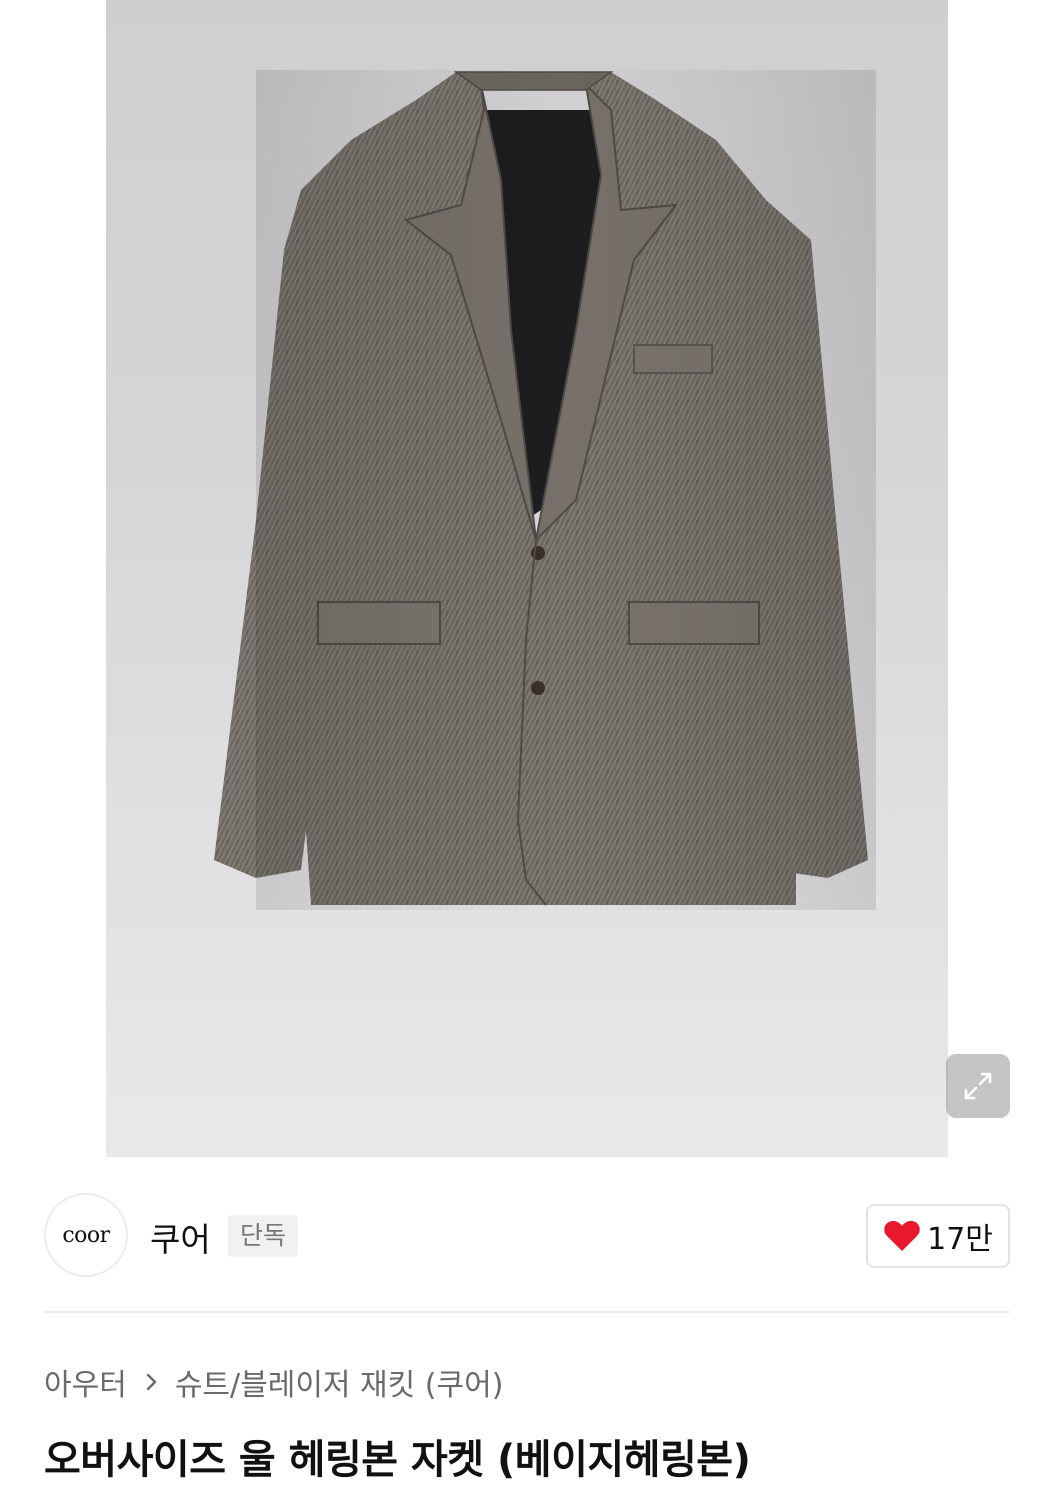 The image size is (1053, 1500). What do you see at coordinates (397, 1460) in the screenshot?
I see `product-title: 오버사이즈 울 헤링본 자켓 (베이지헤링본)` at bounding box center [397, 1460].